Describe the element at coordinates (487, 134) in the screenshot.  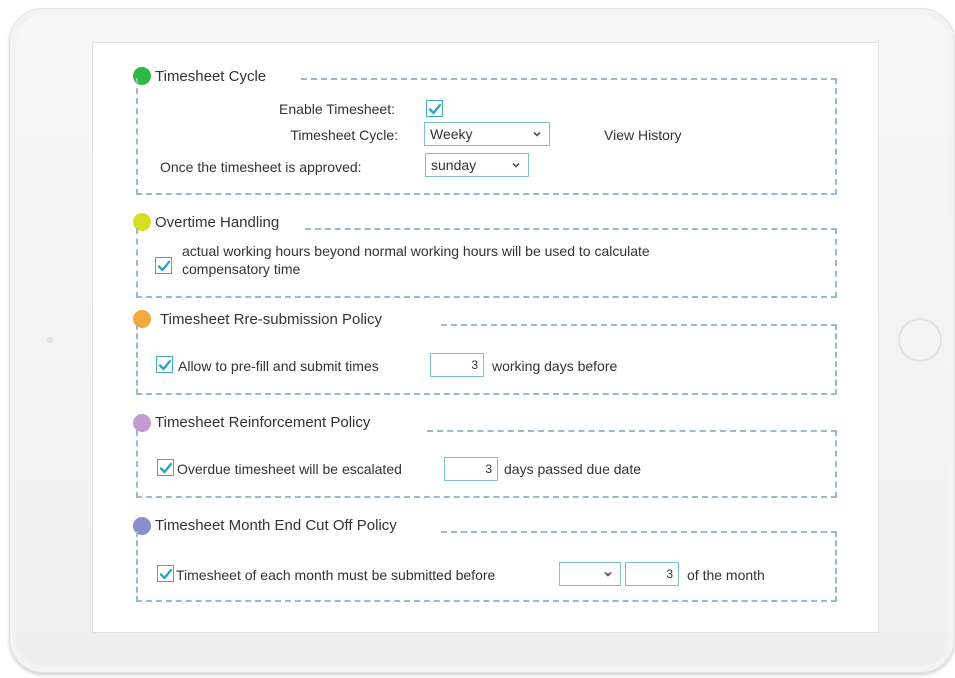
I see `timesheet-cycle-select: Weeky` at that location.